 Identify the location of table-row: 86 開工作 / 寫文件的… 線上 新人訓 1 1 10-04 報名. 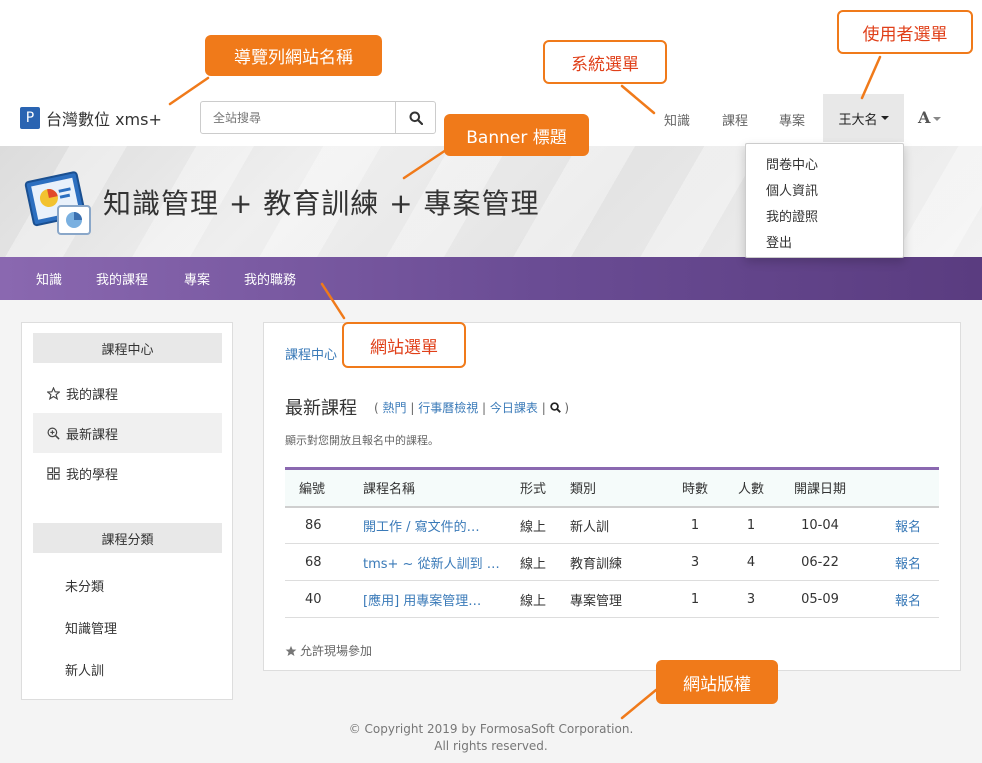
(612, 525).